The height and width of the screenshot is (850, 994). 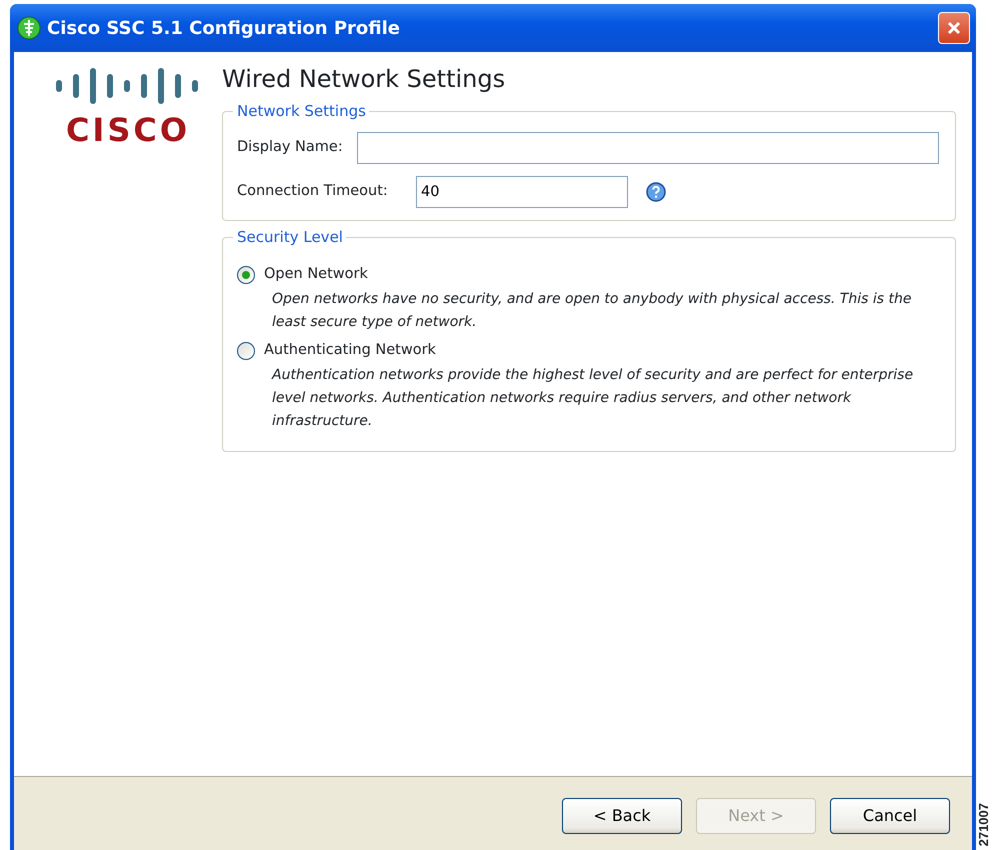 I want to click on option-label: Open Network, so click(x=316, y=275).